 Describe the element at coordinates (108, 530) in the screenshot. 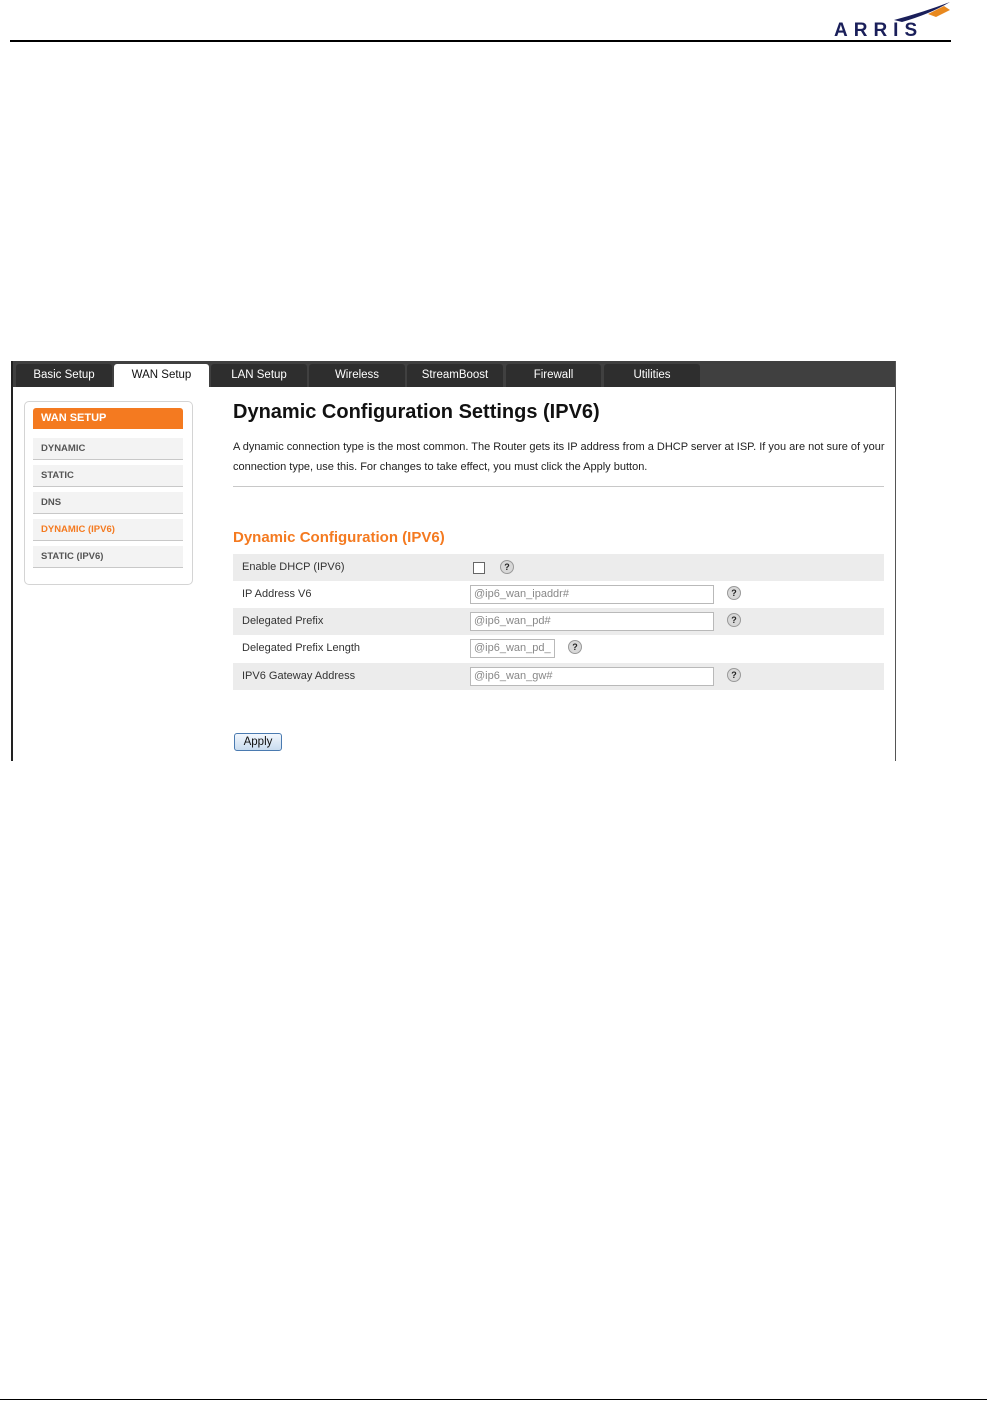

I see `sidebar-item-dynamic-ipv6: DYNAMIC (IPV6)` at that location.